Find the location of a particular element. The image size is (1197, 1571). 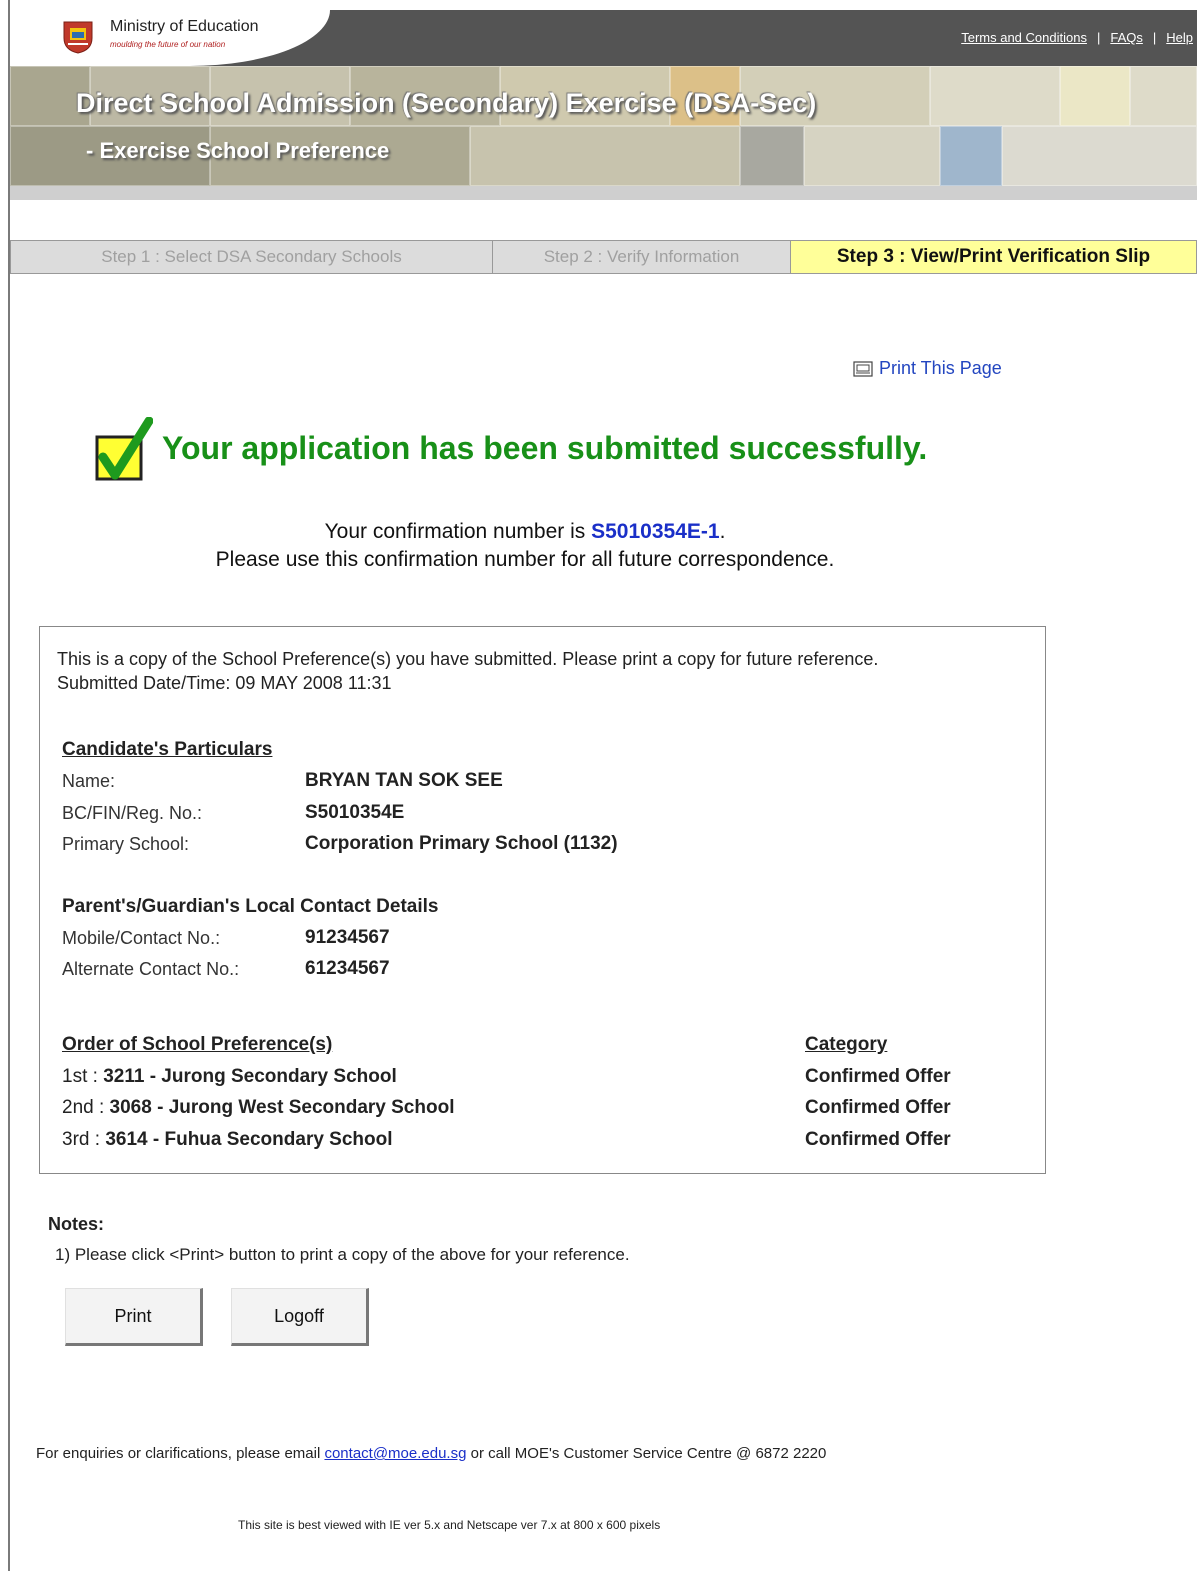

help-link: Help is located at coordinates (1179, 37).